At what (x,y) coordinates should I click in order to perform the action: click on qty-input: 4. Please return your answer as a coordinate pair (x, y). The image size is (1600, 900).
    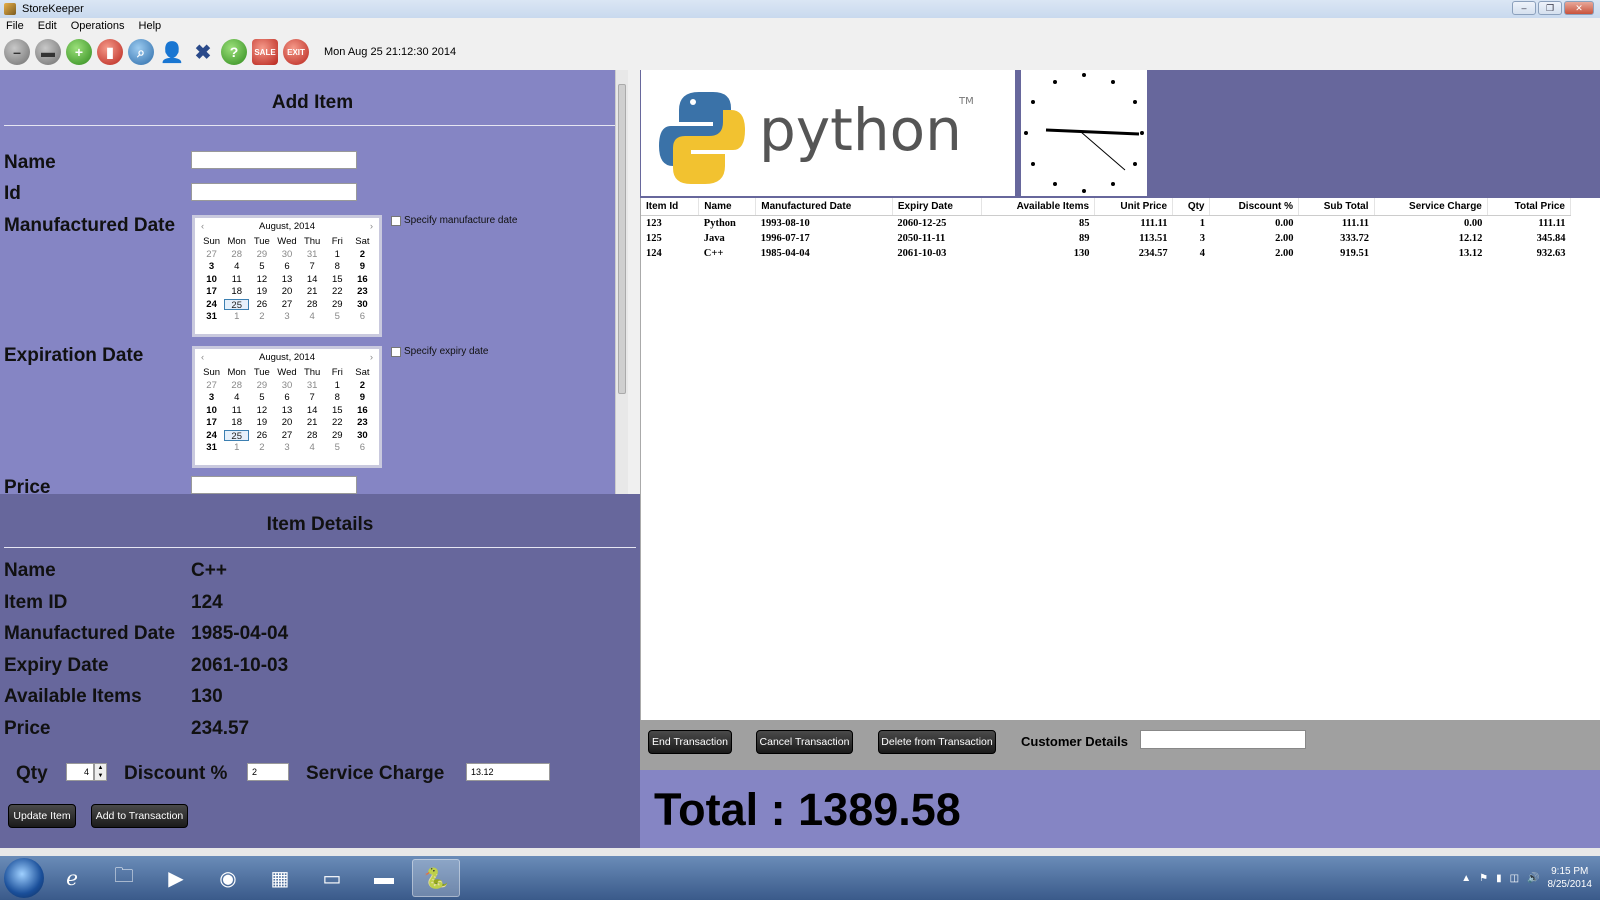
    Looking at the image, I should click on (80, 772).